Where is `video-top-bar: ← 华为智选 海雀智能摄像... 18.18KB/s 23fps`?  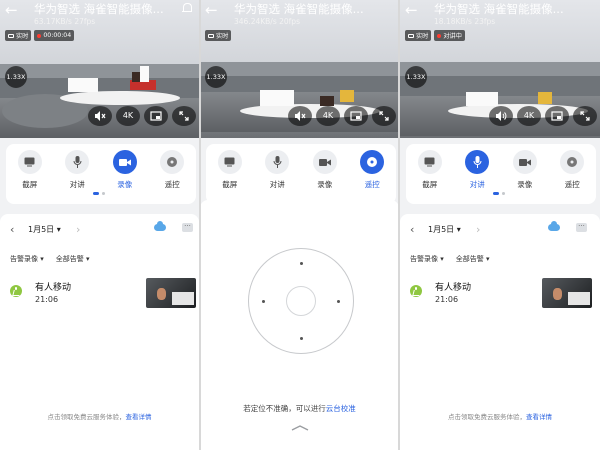 video-top-bar: ← 华为智选 海雀智能摄像... 18.18KB/s 23fps is located at coordinates (500, 15).